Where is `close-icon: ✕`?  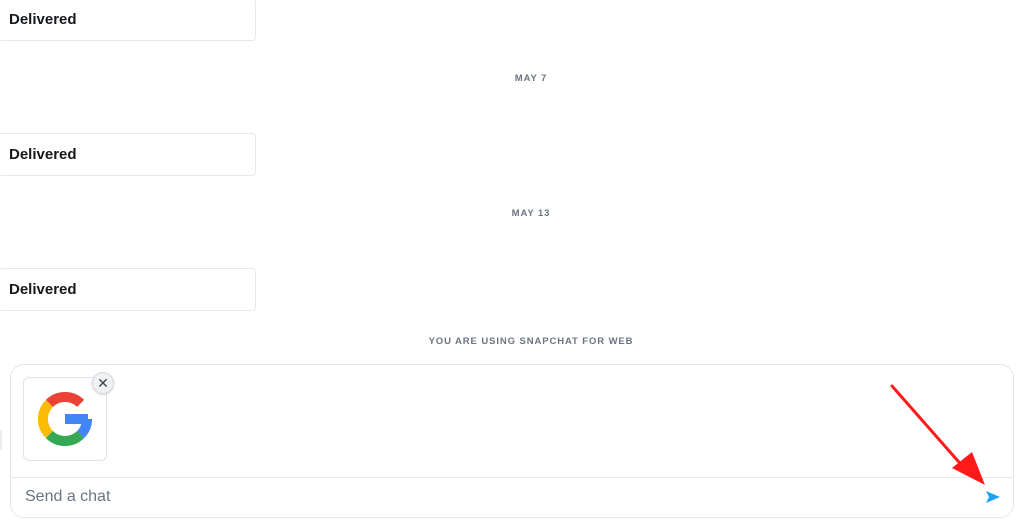
close-icon: ✕ is located at coordinates (103, 382).